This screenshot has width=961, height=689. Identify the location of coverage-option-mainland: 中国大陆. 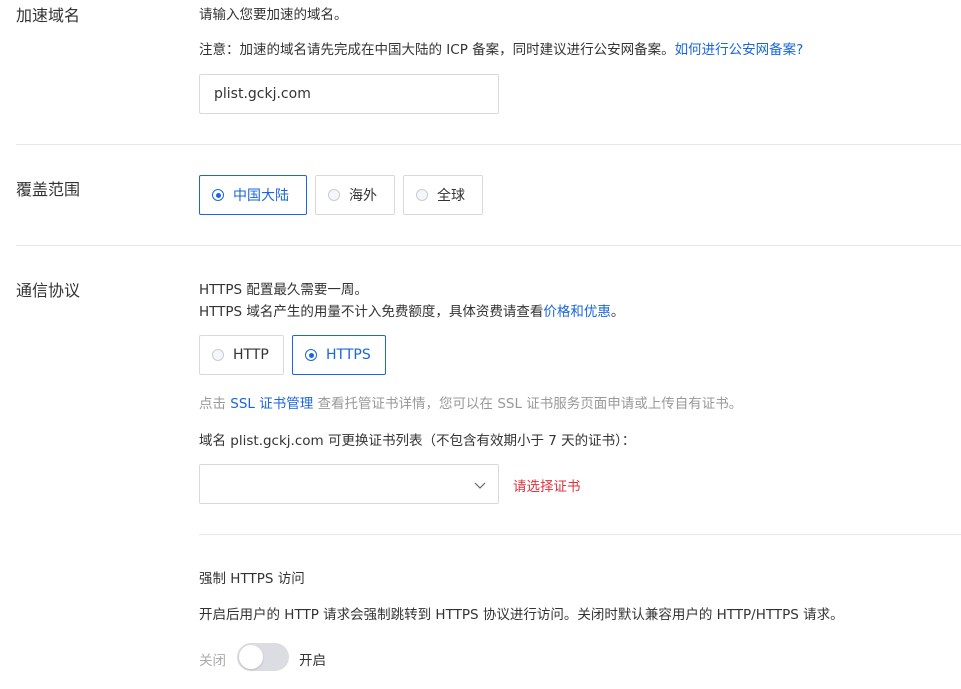
(253, 195).